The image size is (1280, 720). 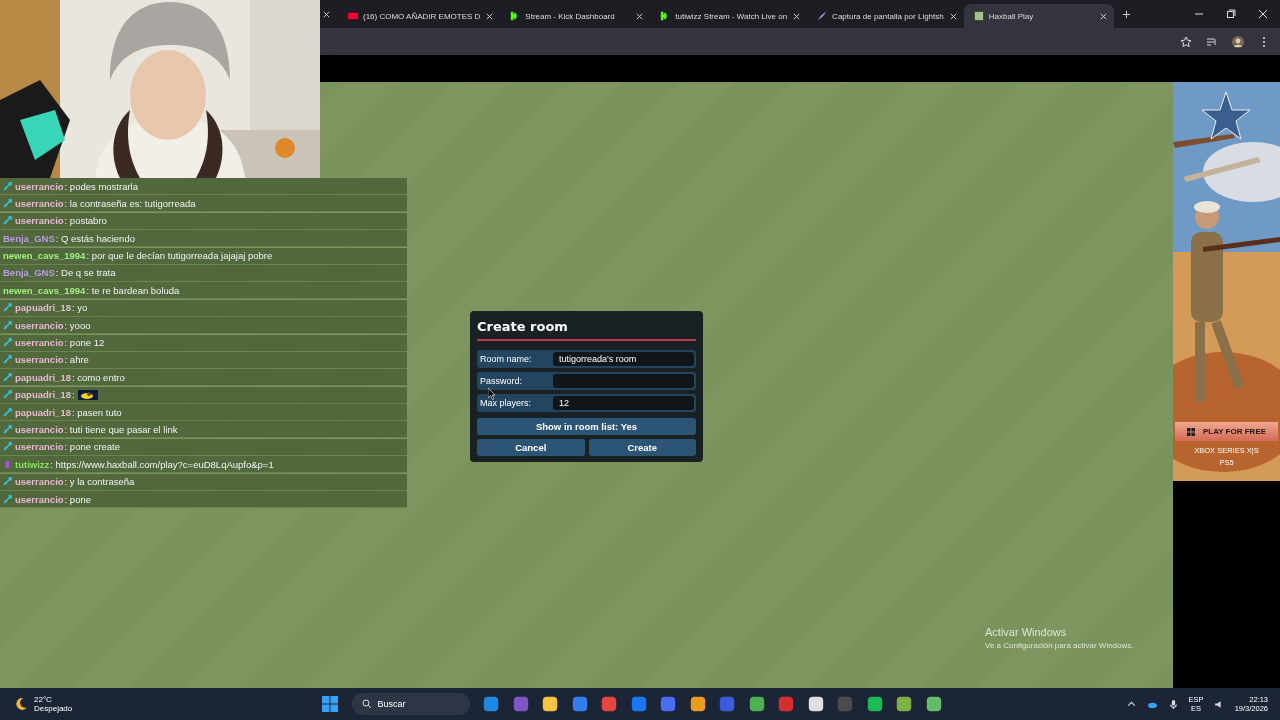 I want to click on weather-condition: Despejado, so click(x=53, y=708).